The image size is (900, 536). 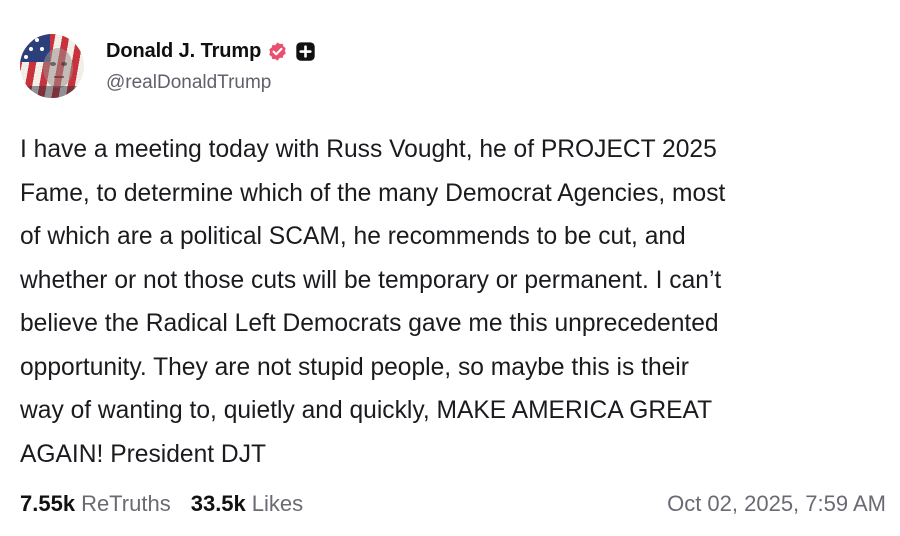 What do you see at coordinates (277, 504) in the screenshot?
I see `likes-label: Likes` at bounding box center [277, 504].